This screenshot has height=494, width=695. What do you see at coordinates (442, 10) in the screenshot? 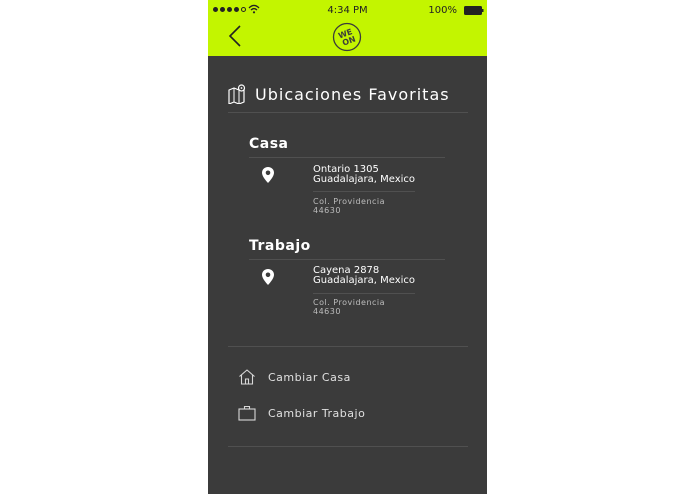
I see `battery-percentage: 100%` at bounding box center [442, 10].